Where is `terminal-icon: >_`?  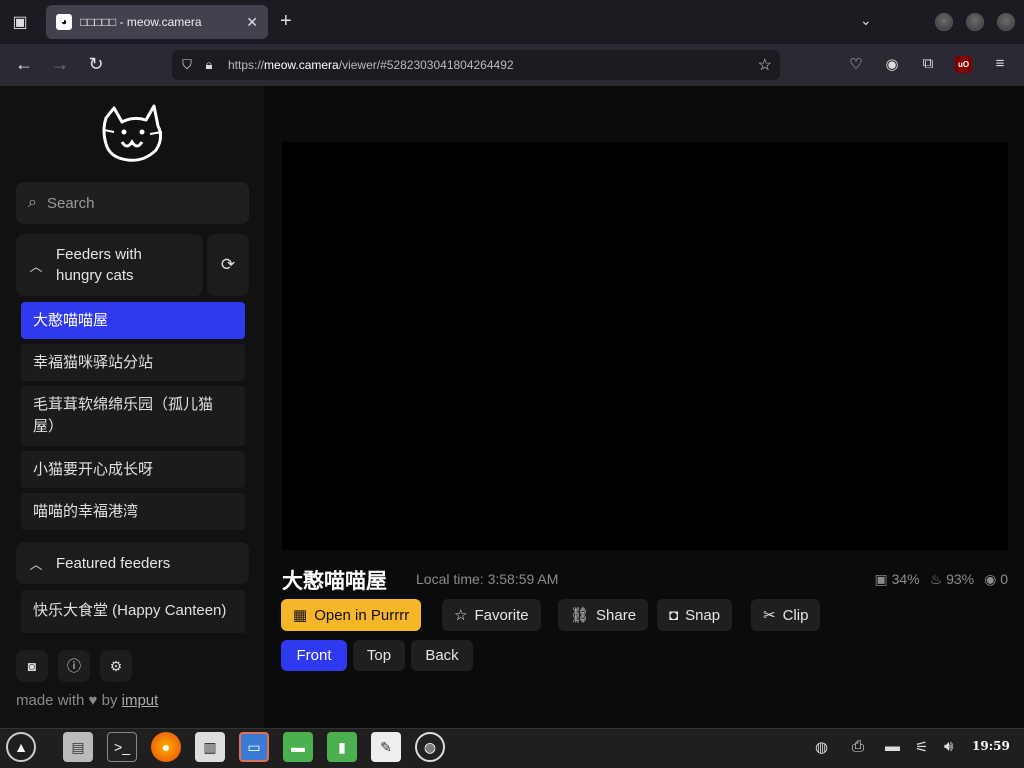 terminal-icon: >_ is located at coordinates (122, 747).